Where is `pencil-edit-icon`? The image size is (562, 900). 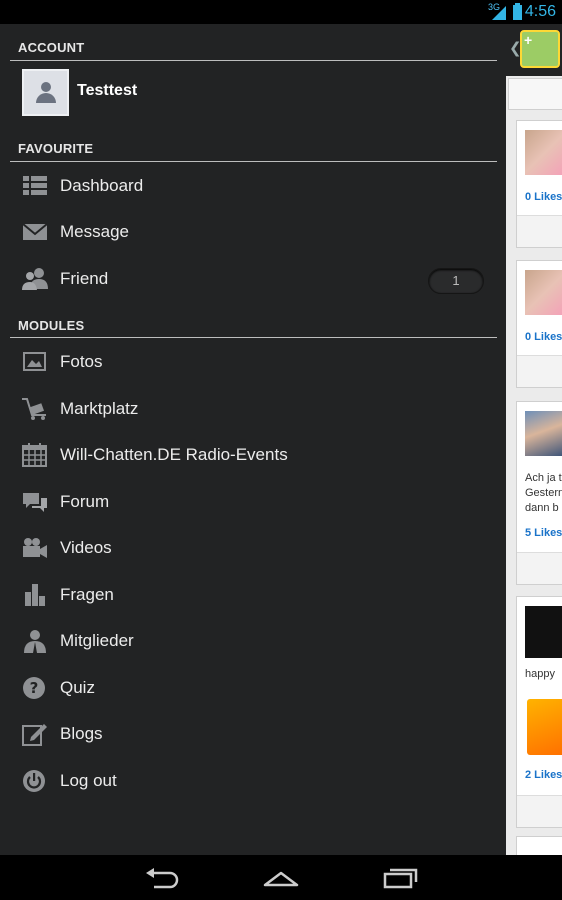 pencil-edit-icon is located at coordinates (35, 734).